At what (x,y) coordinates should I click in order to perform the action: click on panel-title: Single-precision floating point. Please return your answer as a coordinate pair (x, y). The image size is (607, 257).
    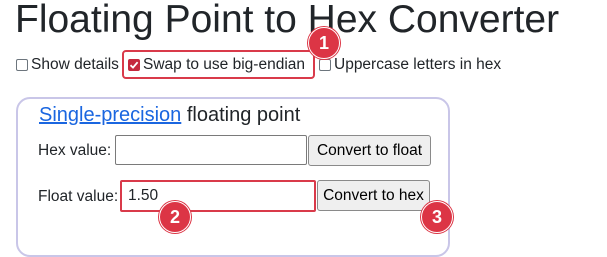
    Looking at the image, I should click on (169, 115).